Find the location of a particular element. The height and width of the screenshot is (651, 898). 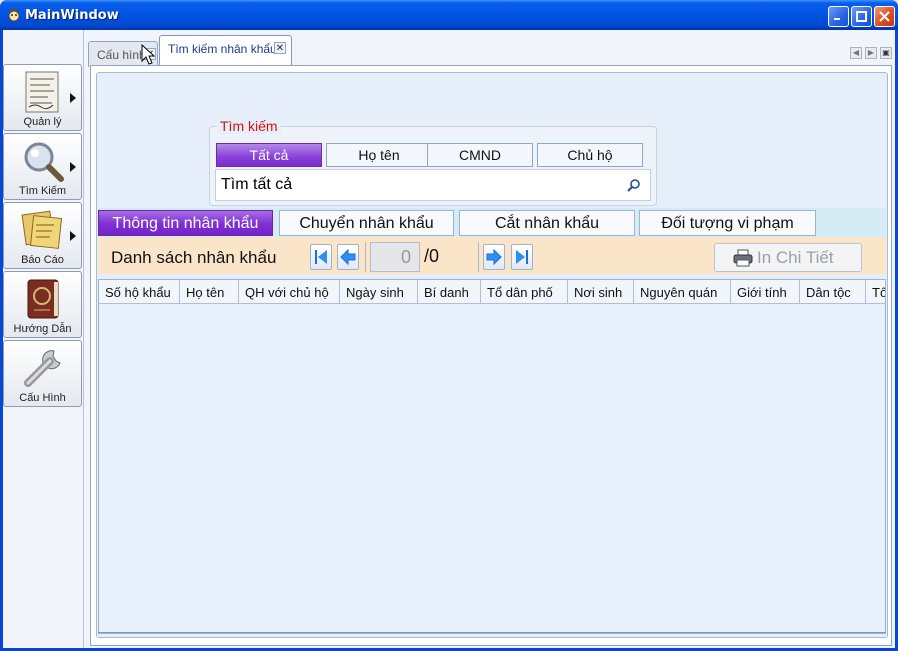

list-title: Danh sách nhân khẩu is located at coordinates (194, 257).